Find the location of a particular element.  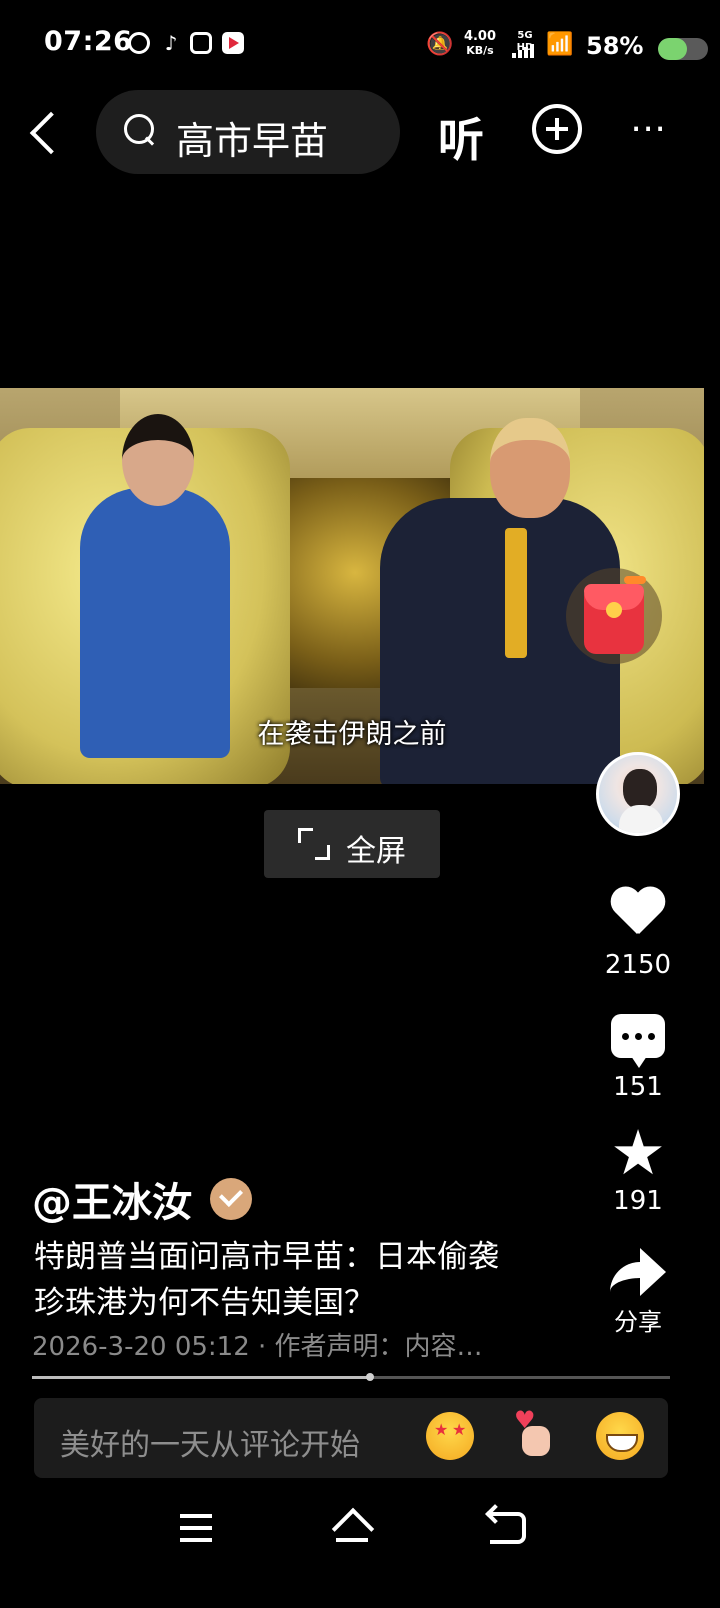

grin-emoji is located at coordinates (620, 1436).